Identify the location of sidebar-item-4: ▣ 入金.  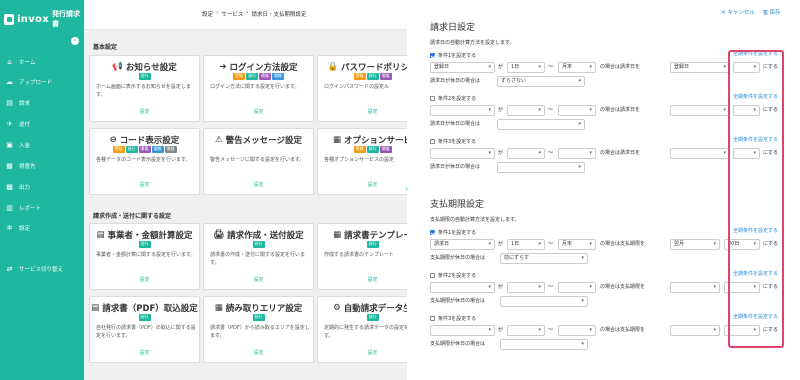
(42, 145).